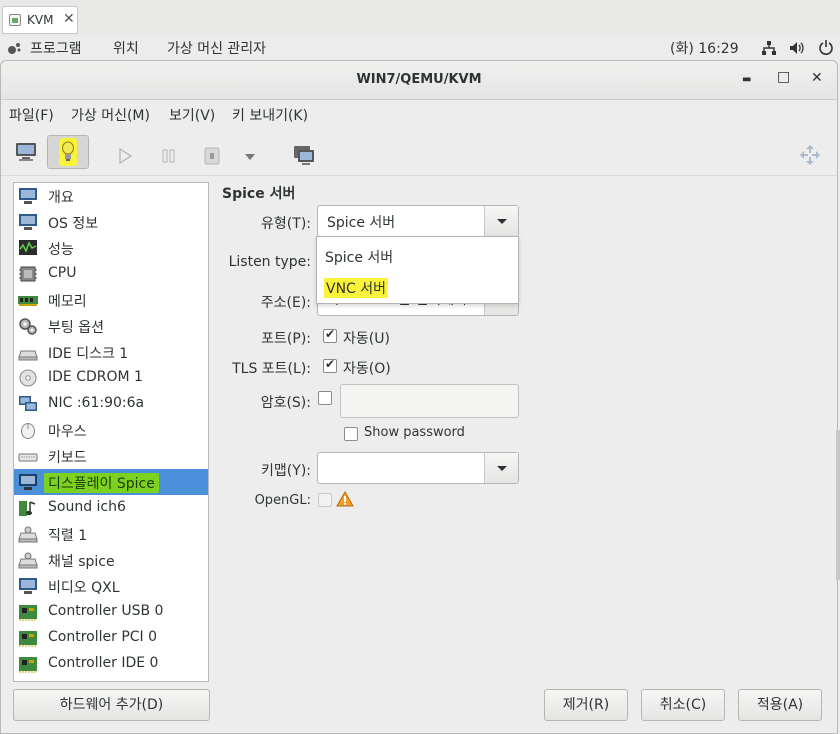  Describe the element at coordinates (111, 705) in the screenshot. I see `add-hardware-button: 하드웨어 추가(D)` at that location.